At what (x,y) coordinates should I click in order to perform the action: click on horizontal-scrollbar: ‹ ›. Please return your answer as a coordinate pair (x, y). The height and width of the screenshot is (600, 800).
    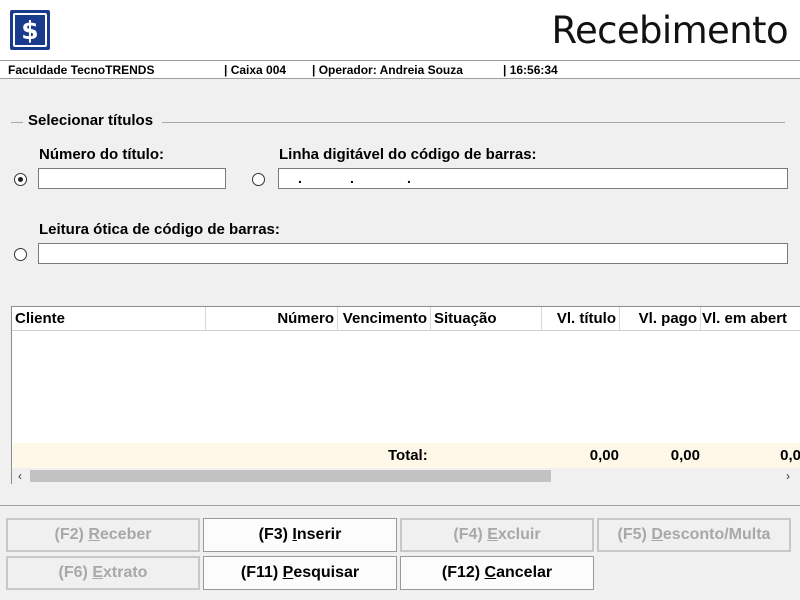
    Looking at the image, I should click on (406, 476).